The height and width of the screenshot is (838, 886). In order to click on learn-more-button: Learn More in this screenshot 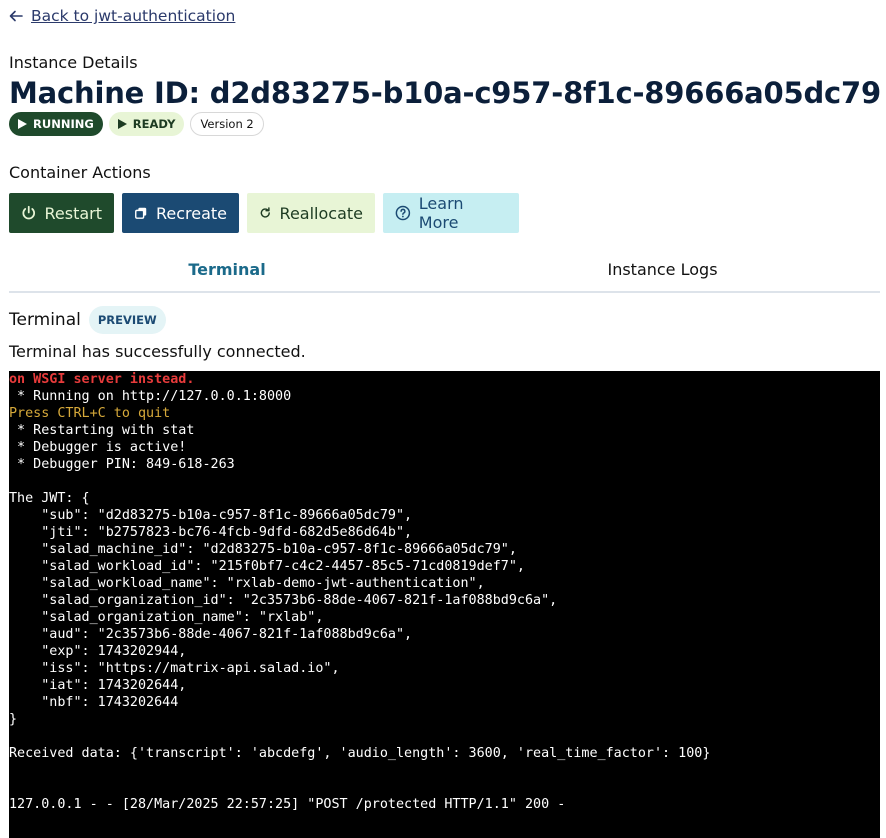, I will do `click(451, 213)`.